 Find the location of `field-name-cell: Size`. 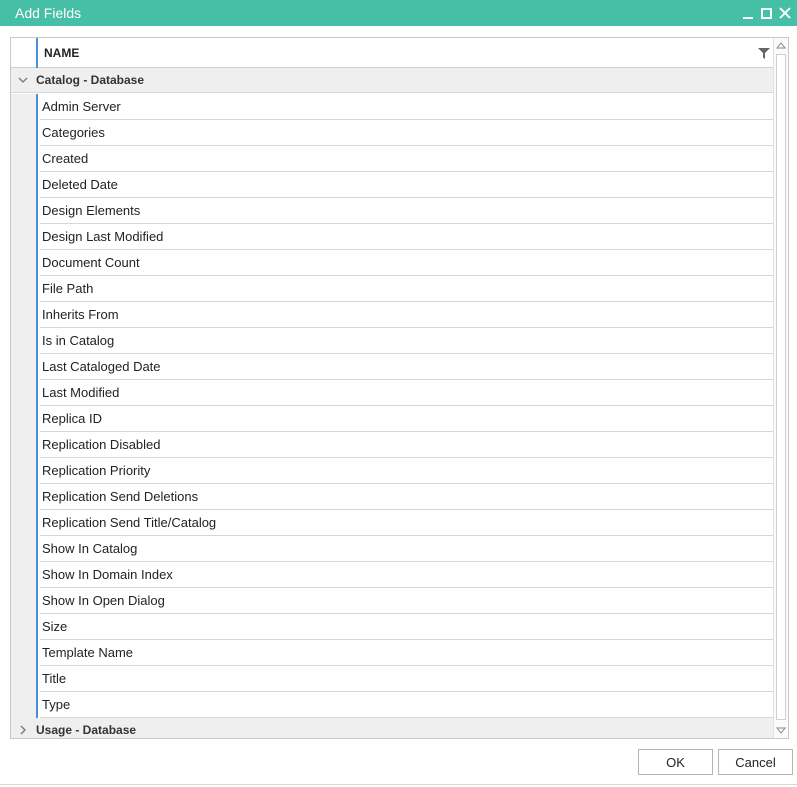

field-name-cell: Size is located at coordinates (407, 627).